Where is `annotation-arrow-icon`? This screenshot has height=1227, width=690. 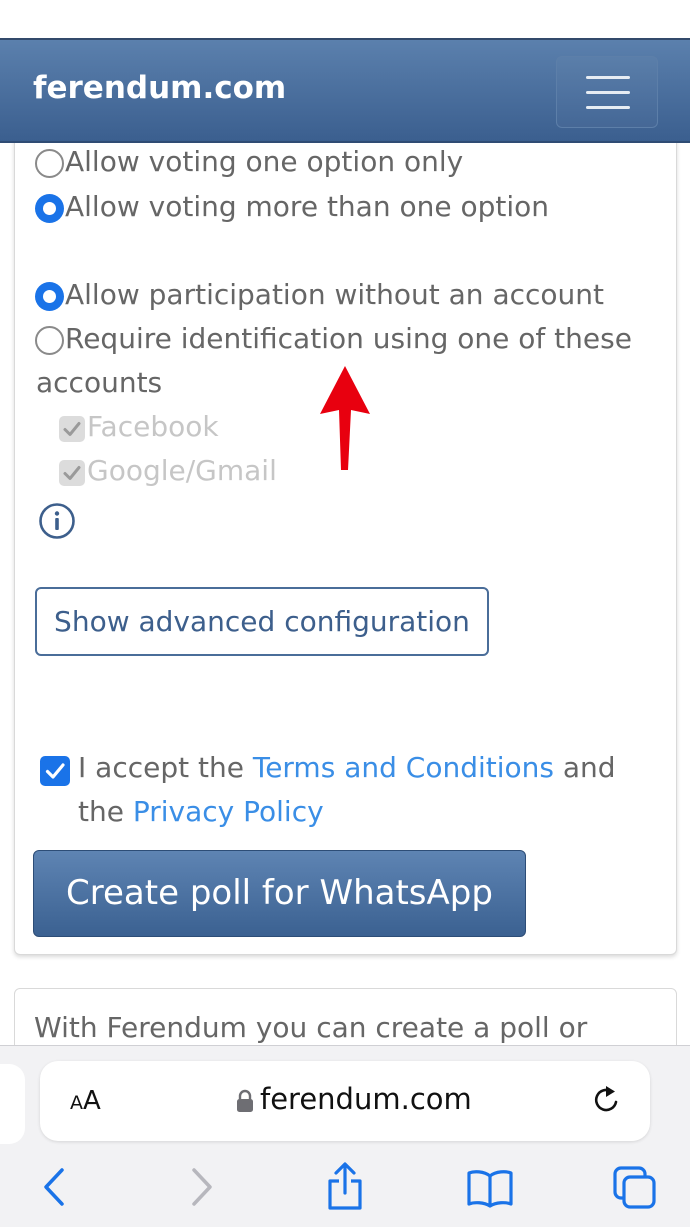
annotation-arrow-icon is located at coordinates (345, 418).